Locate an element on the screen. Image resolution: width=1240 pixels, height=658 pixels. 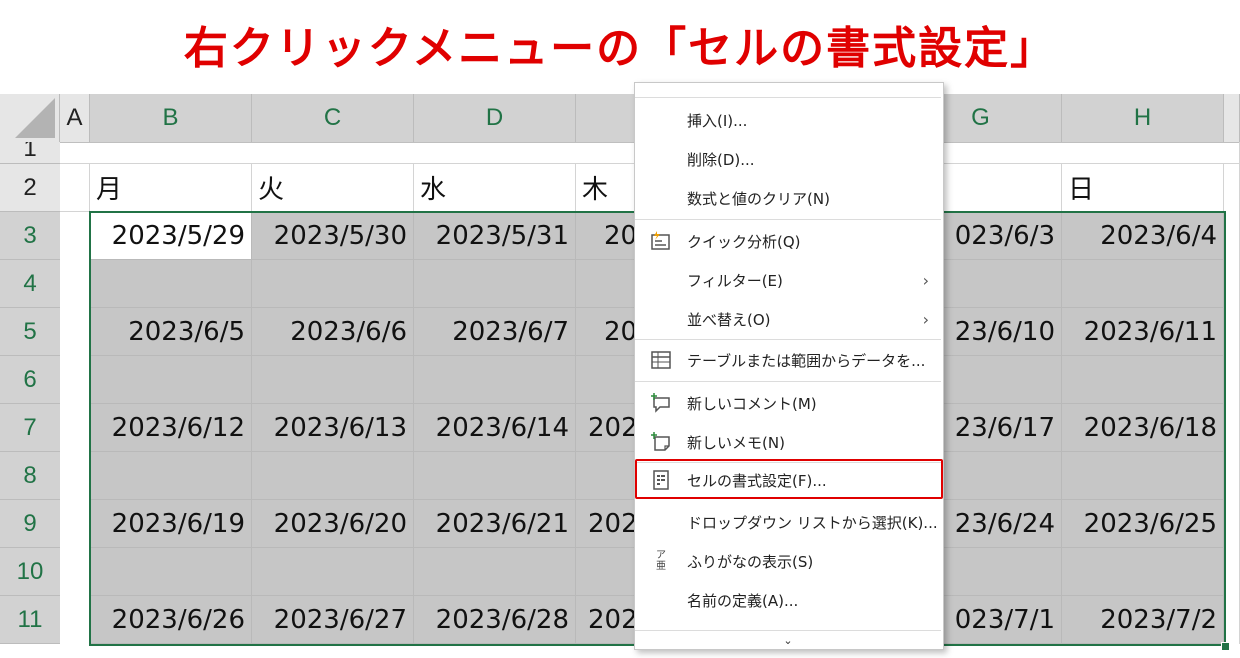
menu-item-label: フィルター(E) is located at coordinates (735, 280).